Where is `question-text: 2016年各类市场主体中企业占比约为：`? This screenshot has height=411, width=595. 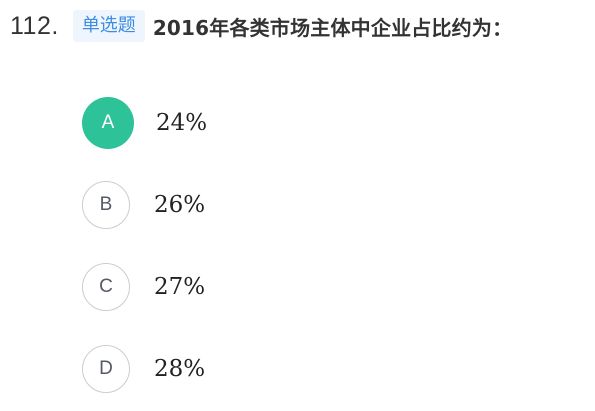 question-text: 2016年各类市场主体中企业占比约为： is located at coordinates (332, 27).